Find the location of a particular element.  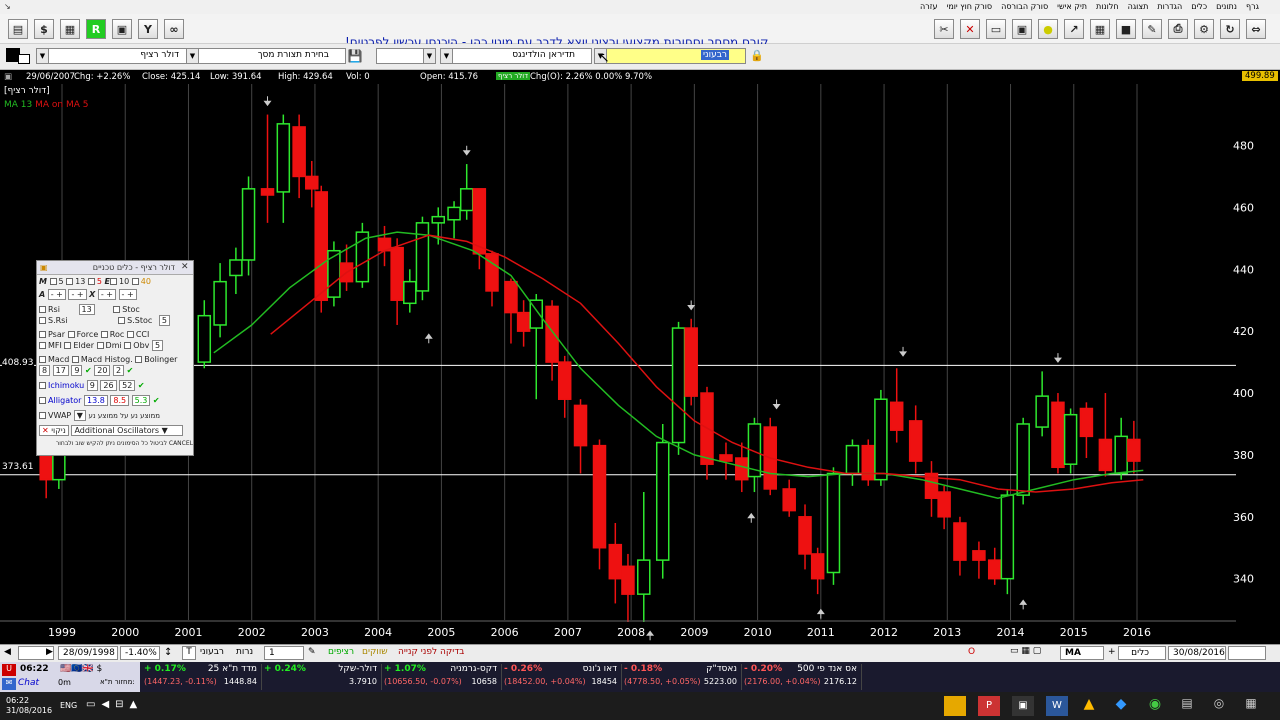

alligator-apply-icon: ✔ is located at coordinates (156, 400).